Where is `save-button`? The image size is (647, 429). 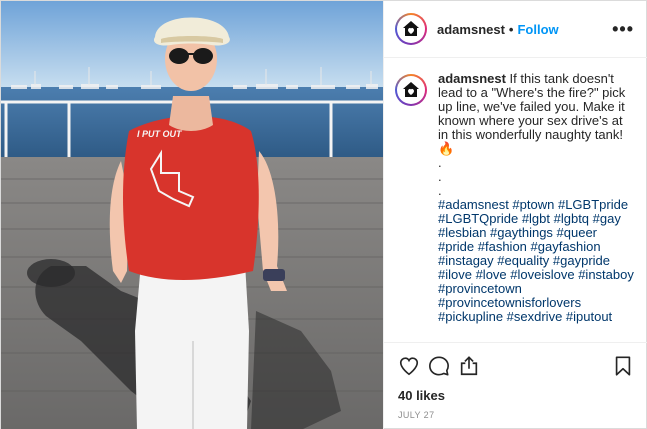
save-button is located at coordinates (623, 366).